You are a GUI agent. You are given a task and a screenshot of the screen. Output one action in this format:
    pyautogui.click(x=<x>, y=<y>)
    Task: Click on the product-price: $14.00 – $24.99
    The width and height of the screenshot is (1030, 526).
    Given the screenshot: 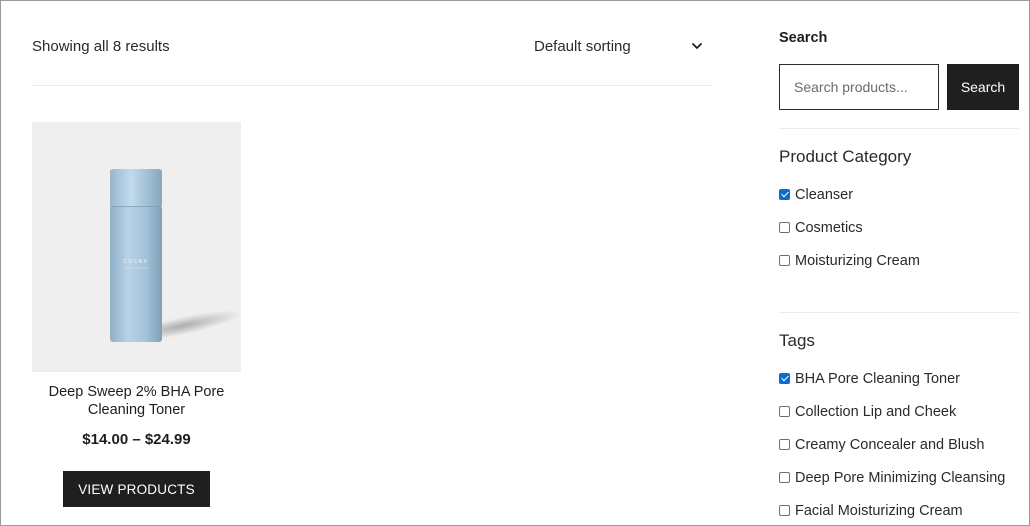 What is the action you would take?
    pyautogui.click(x=136, y=439)
    